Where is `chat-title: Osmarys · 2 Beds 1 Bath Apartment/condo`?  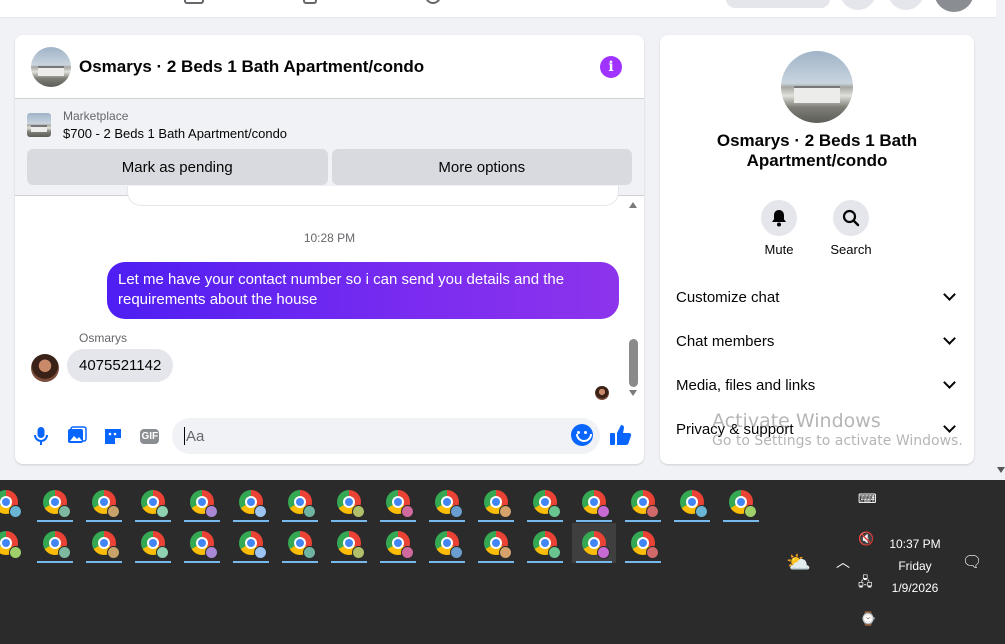
chat-title: Osmarys · 2 Beds 1 Bath Apartment/condo is located at coordinates (339, 67).